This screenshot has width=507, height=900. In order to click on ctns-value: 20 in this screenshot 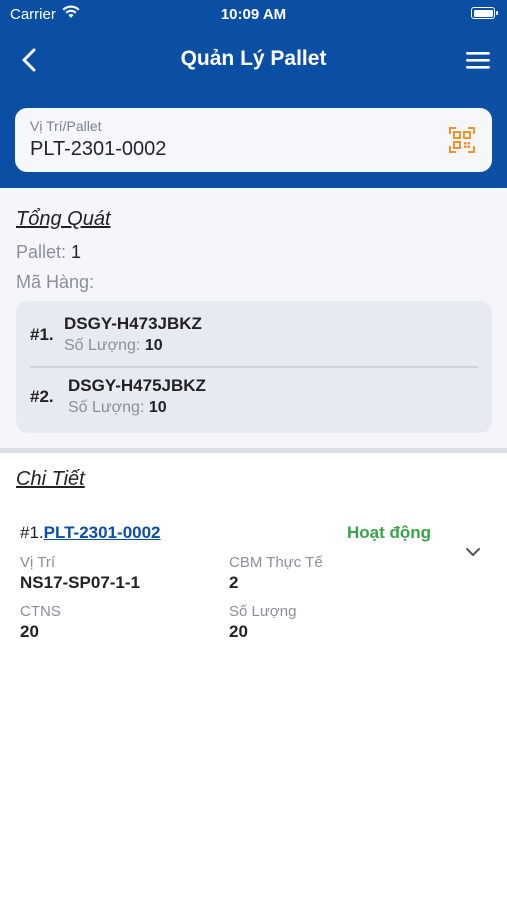, I will do `click(29, 631)`.